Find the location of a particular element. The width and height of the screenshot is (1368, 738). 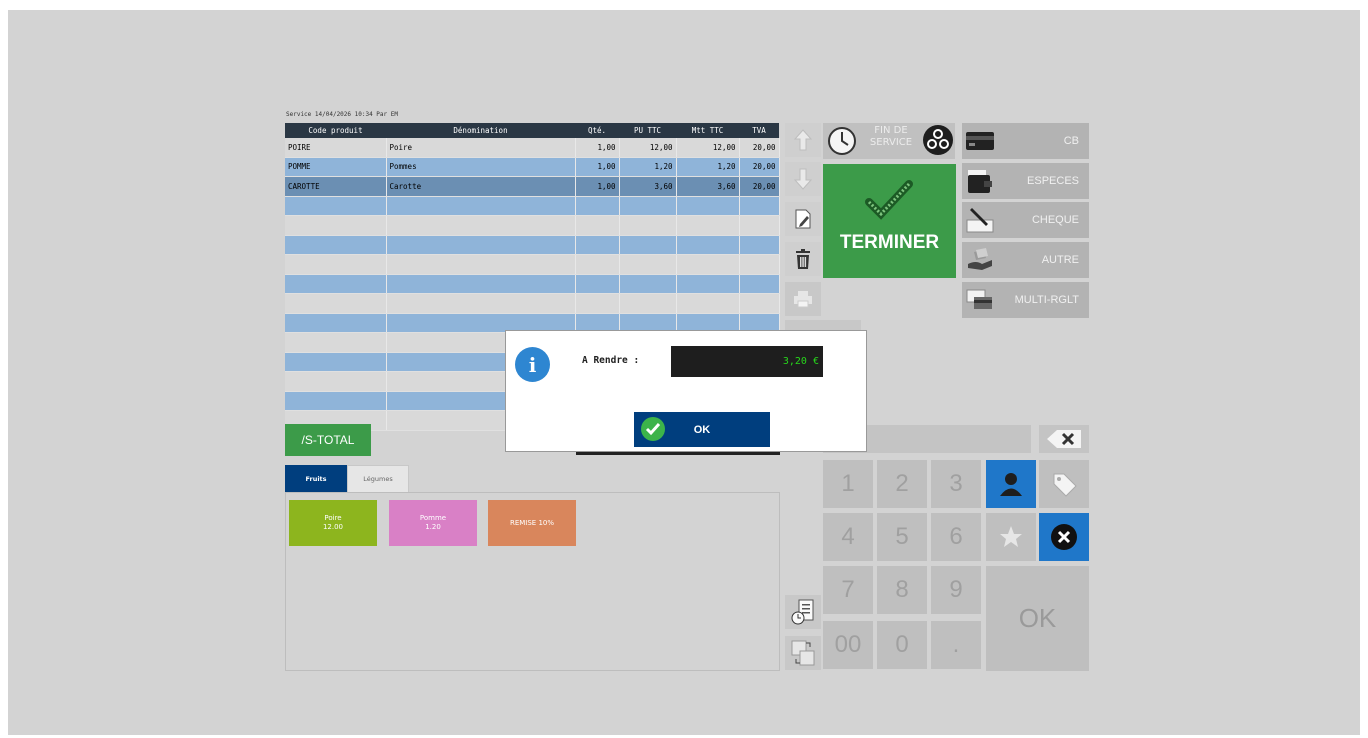

pay-autre-button: AUTRE is located at coordinates (1025, 260).